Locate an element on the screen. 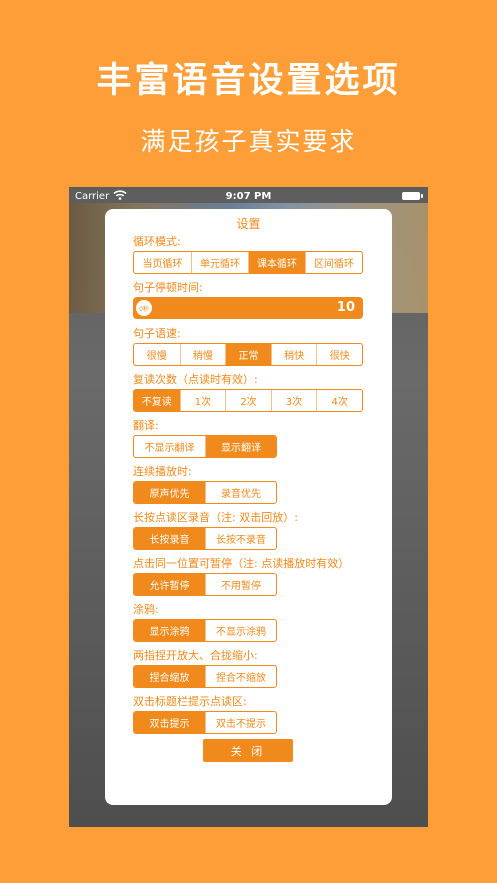 The height and width of the screenshot is (883, 497). promo-headline: 丰富语音设置选项 is located at coordinates (248, 81).